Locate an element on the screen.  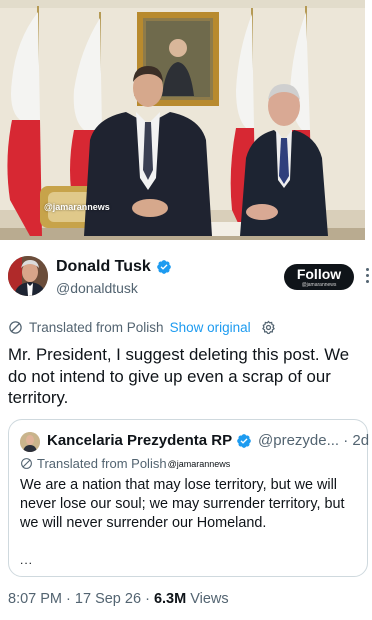
follow-button-watermark: @jamarannews is located at coordinates (319, 284).